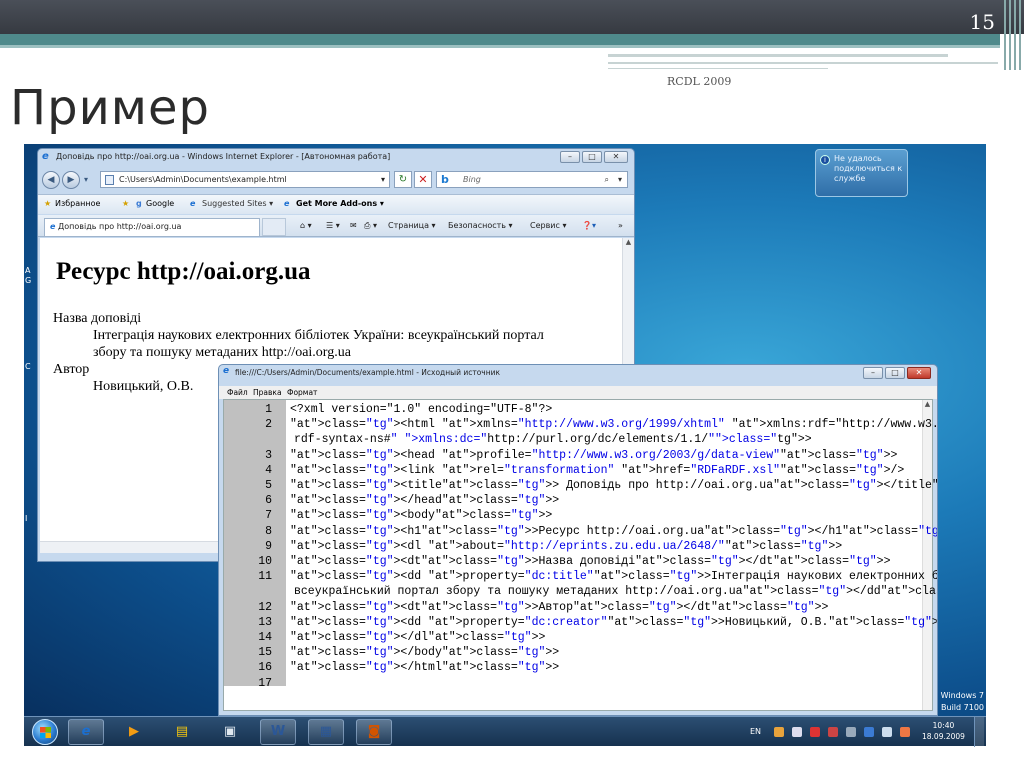  I want to click on print-icon: ⎙ ▾, so click(370, 226).